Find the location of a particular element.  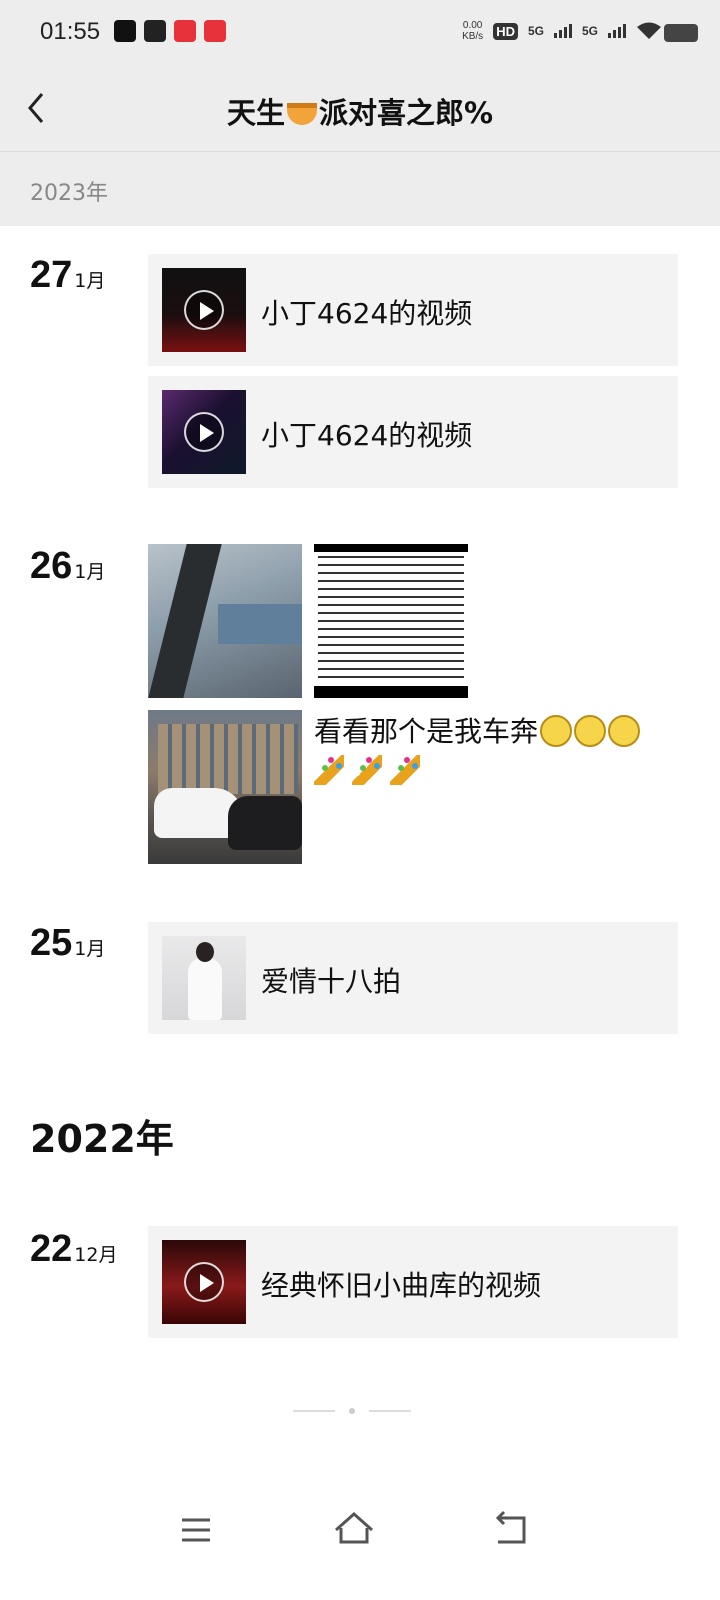

title-text-1: 天生 is located at coordinates (255, 113).